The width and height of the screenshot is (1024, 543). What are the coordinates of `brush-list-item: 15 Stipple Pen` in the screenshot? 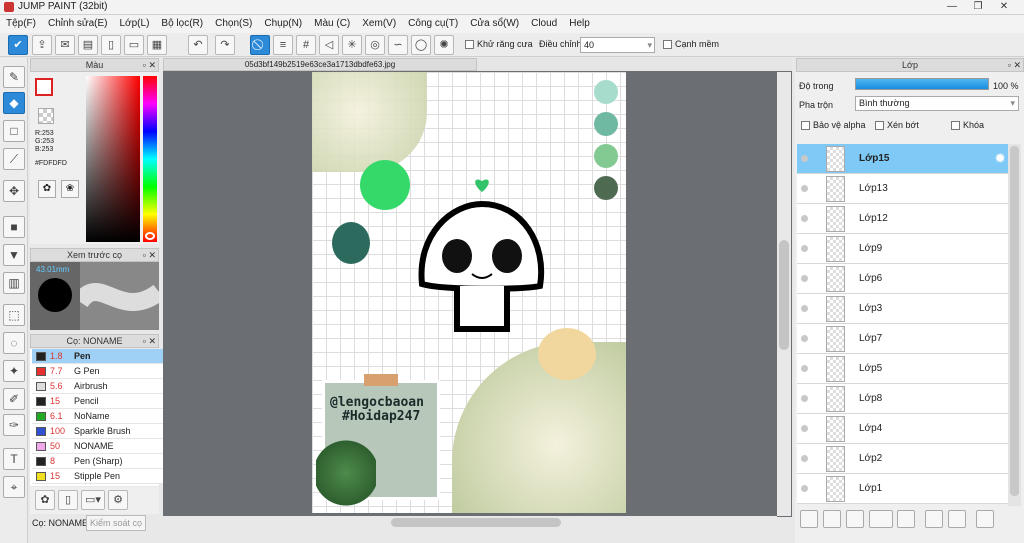 It's located at (101, 476).